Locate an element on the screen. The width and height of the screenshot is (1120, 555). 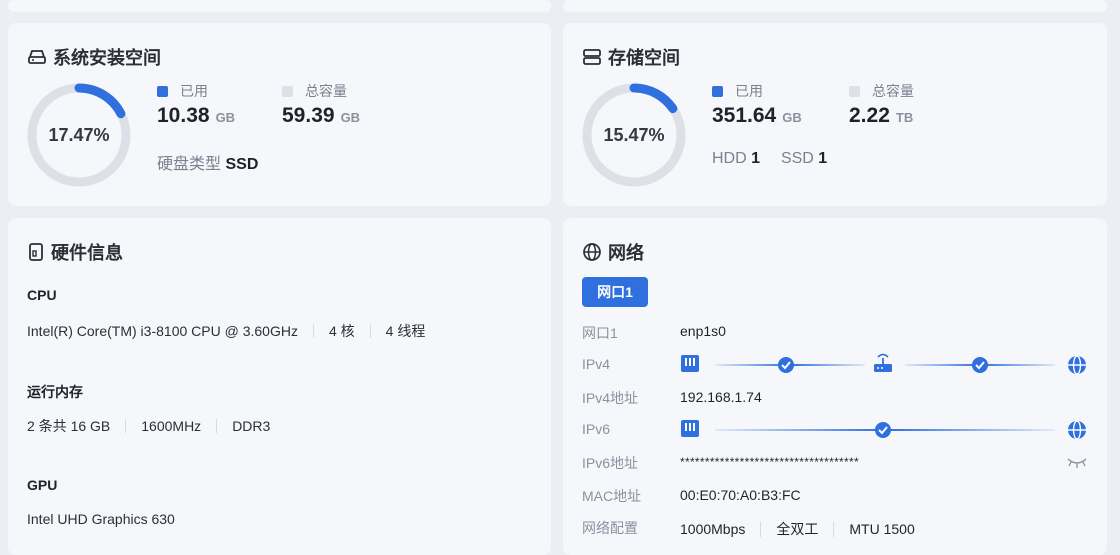
storage-total-number: 2.22 is located at coordinates (869, 115).